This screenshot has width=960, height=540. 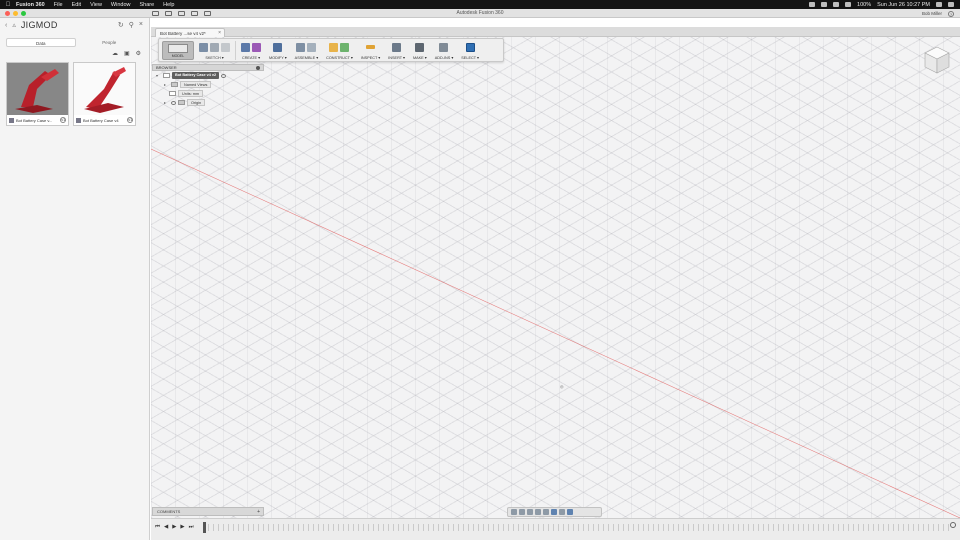 What do you see at coordinates (371, 47) in the screenshot?
I see `measure-icon` at bounding box center [371, 47].